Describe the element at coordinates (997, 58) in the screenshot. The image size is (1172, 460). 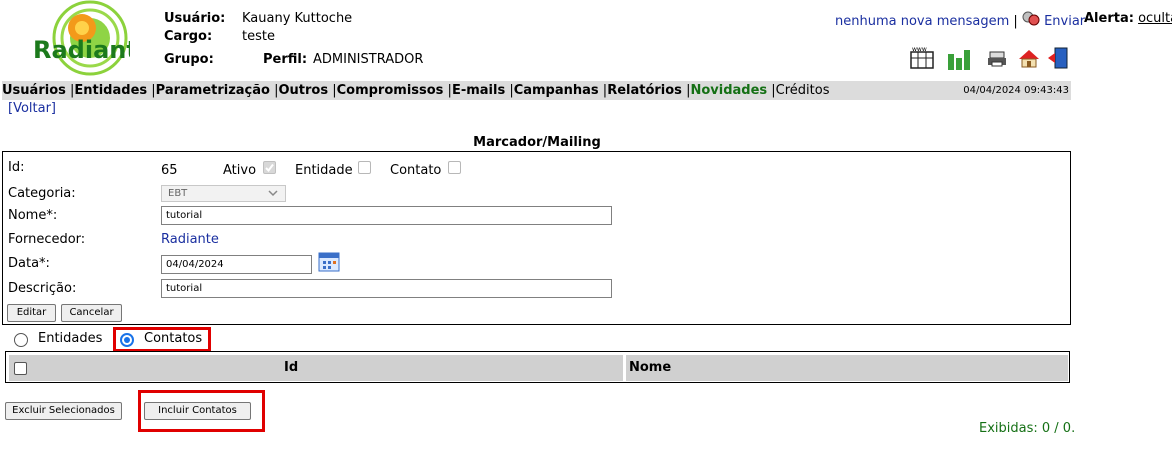
I see `printer-icon` at that location.